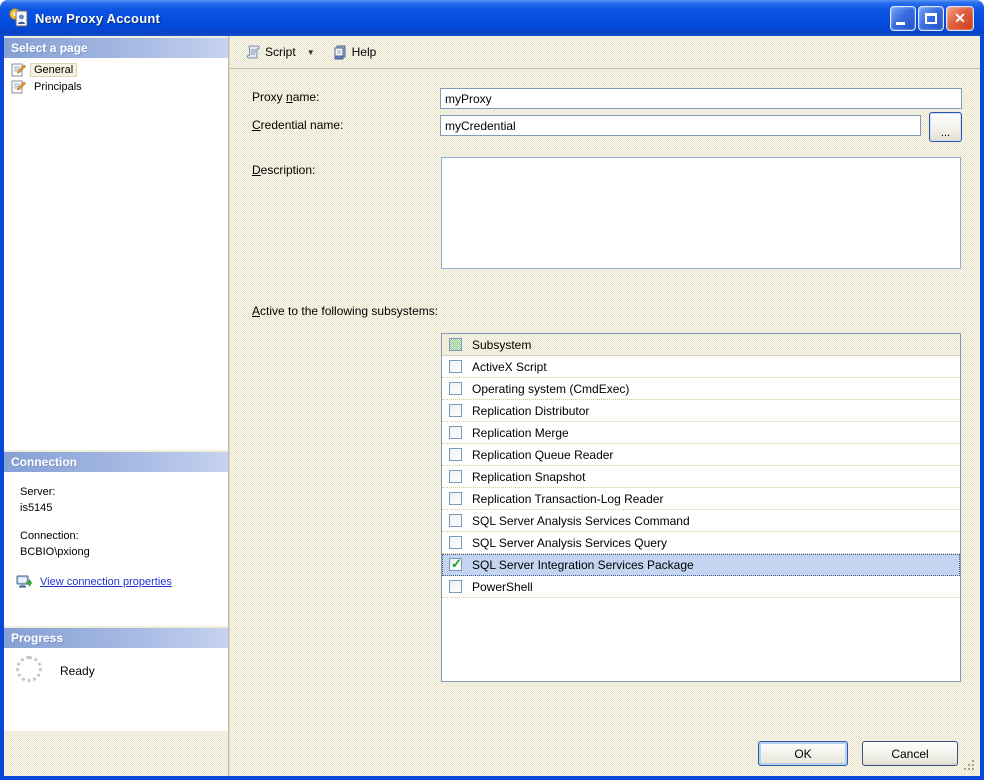 This screenshot has width=984, height=780. I want to click on connection-value: BCBIO\pxiong, so click(55, 552).